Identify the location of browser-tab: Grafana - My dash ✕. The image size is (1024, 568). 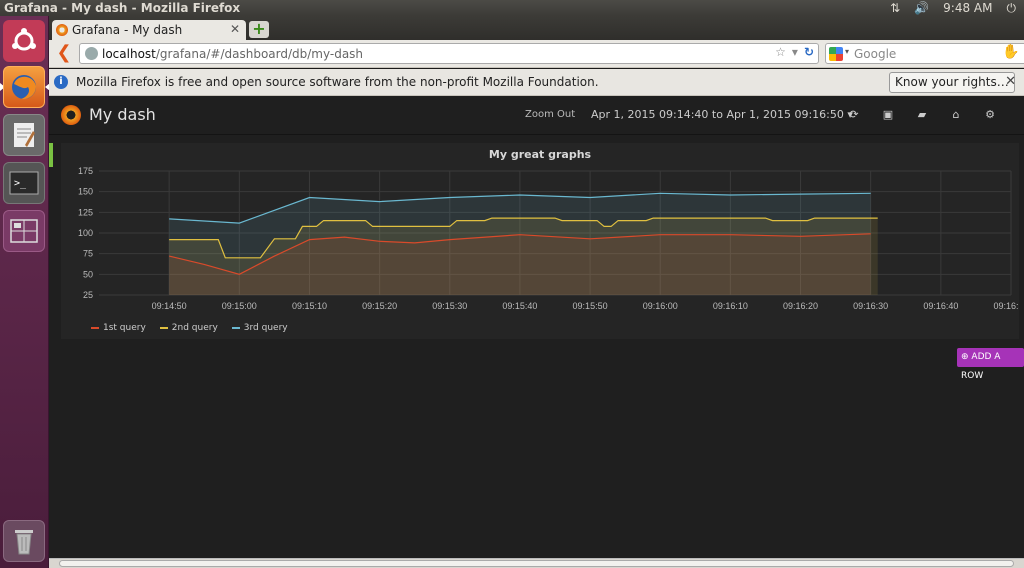
(149, 30).